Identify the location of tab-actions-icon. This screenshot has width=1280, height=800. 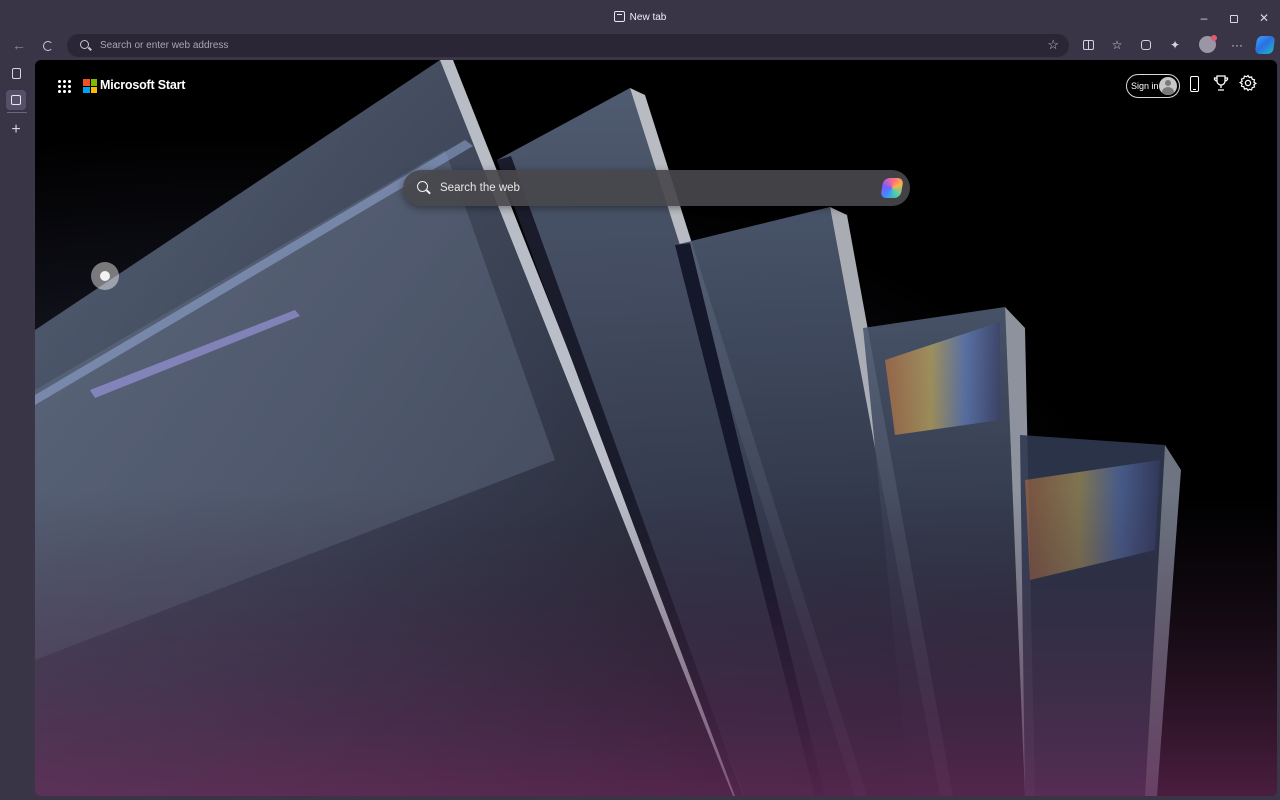
(16, 74).